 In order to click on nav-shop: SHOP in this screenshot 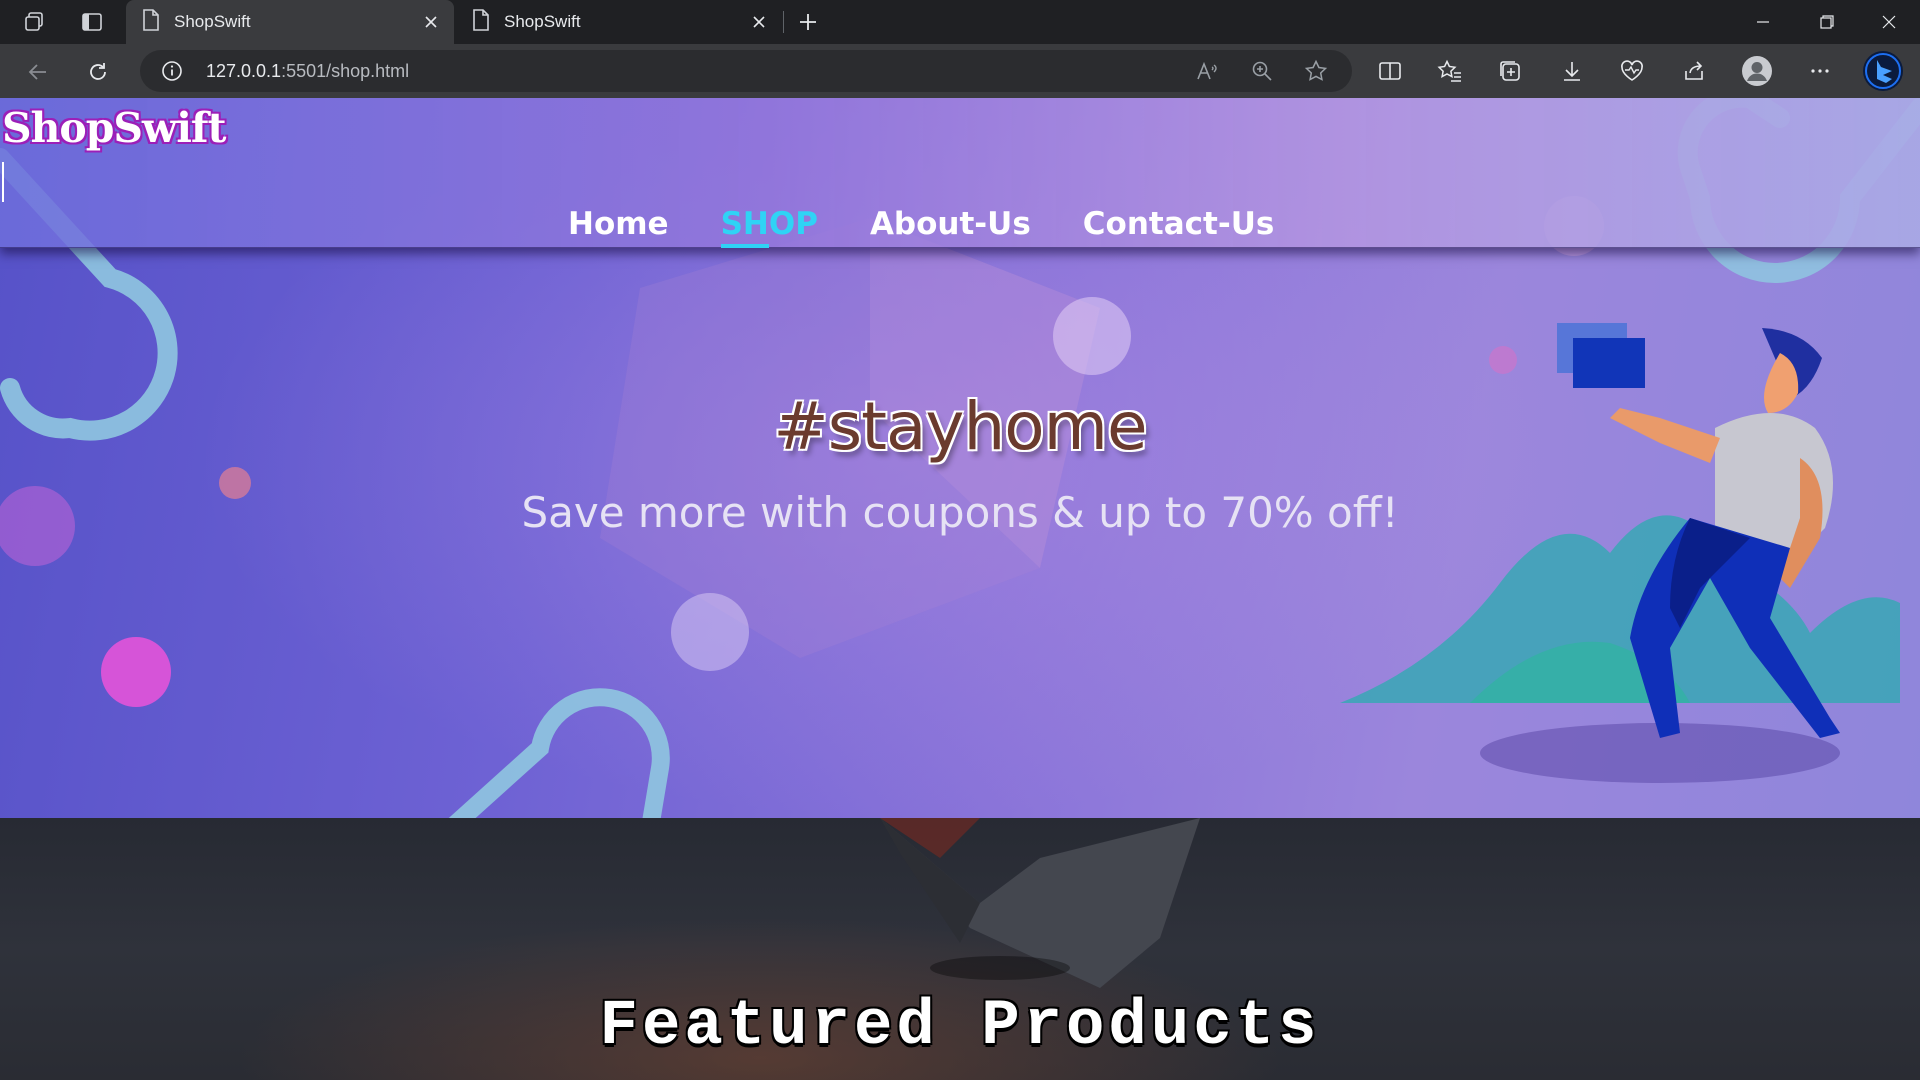, I will do `click(769, 227)`.